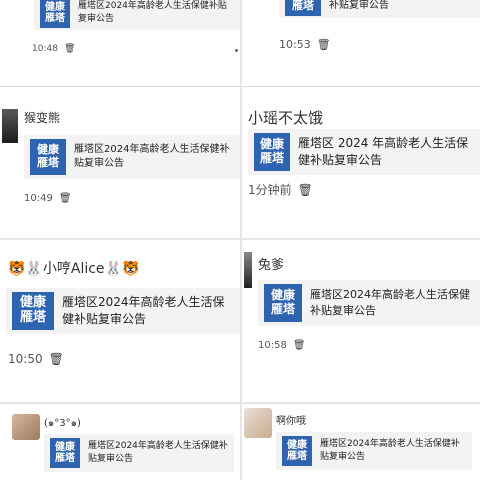 Image resolution: width=480 pixels, height=480 pixels. Describe the element at coordinates (286, 118) in the screenshot. I see `user-name: 小瑶不太饿` at that location.